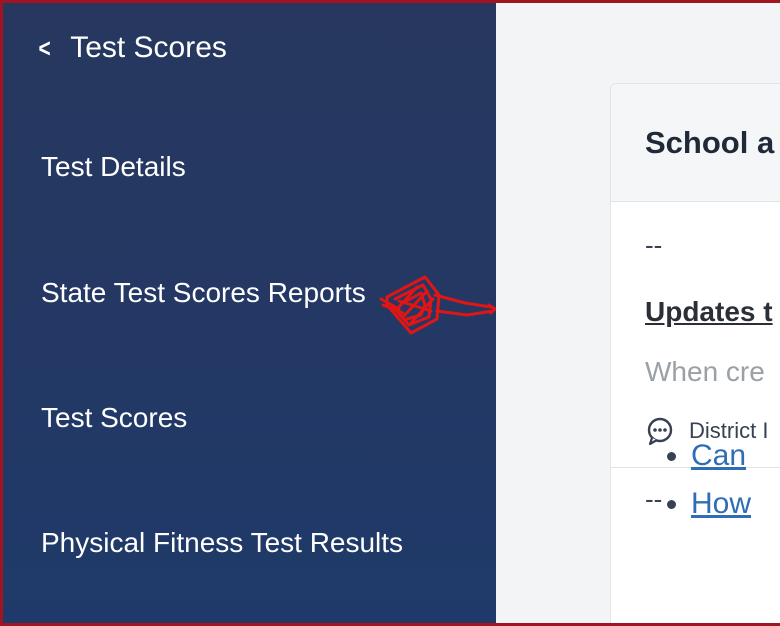 This screenshot has width=780, height=626. I want to click on list-link: How, so click(721, 503).